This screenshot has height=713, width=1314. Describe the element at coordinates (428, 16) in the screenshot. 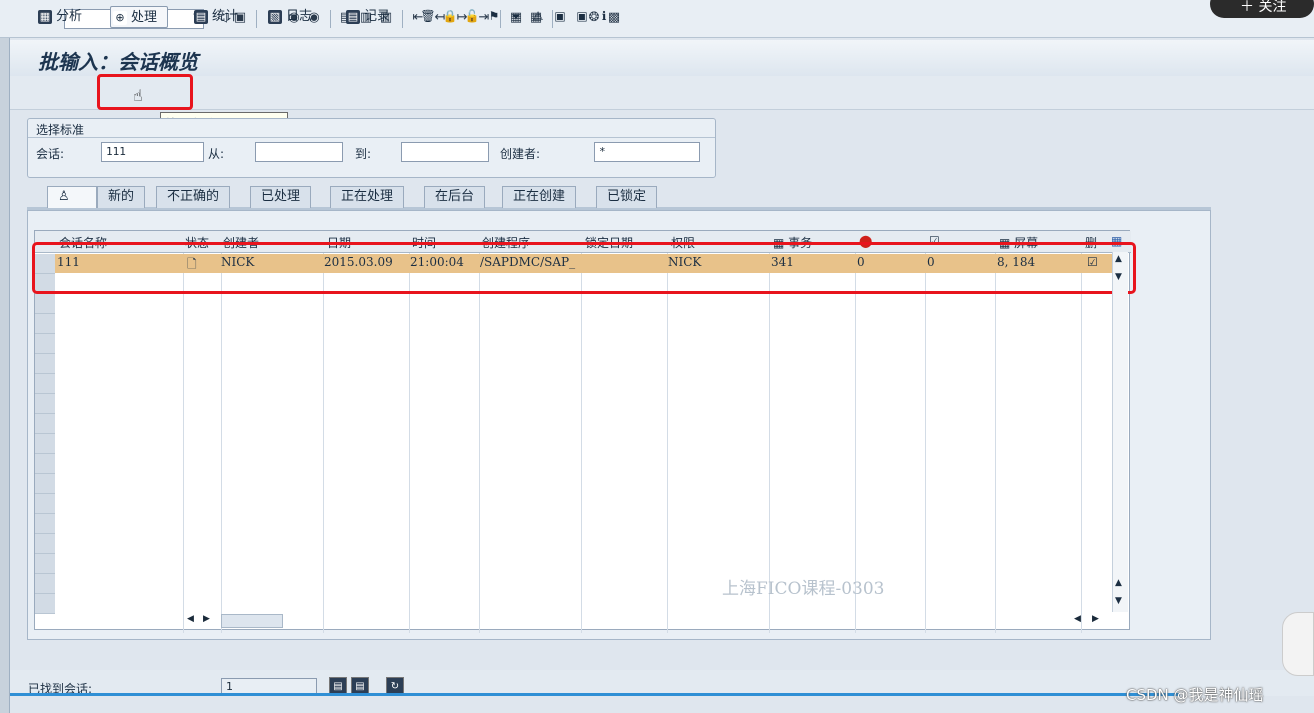

I see `delete-icon: 🗑` at that location.